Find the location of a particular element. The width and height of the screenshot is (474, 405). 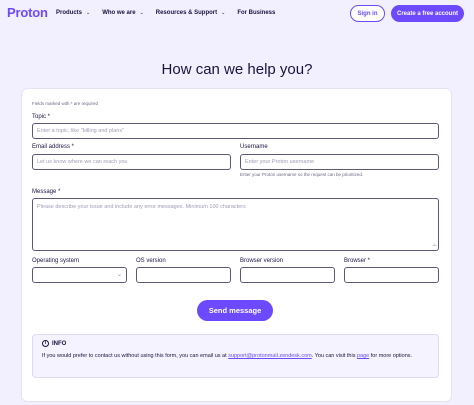

nav-item-label: Resources & Support is located at coordinates (186, 13).